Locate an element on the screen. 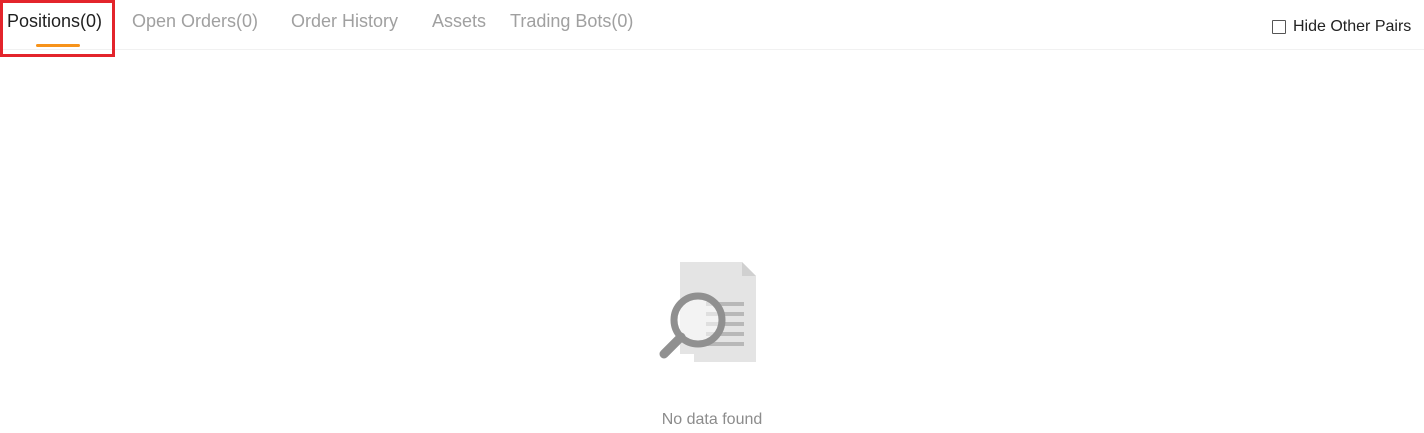  document-search-icon is located at coordinates (708, 310).